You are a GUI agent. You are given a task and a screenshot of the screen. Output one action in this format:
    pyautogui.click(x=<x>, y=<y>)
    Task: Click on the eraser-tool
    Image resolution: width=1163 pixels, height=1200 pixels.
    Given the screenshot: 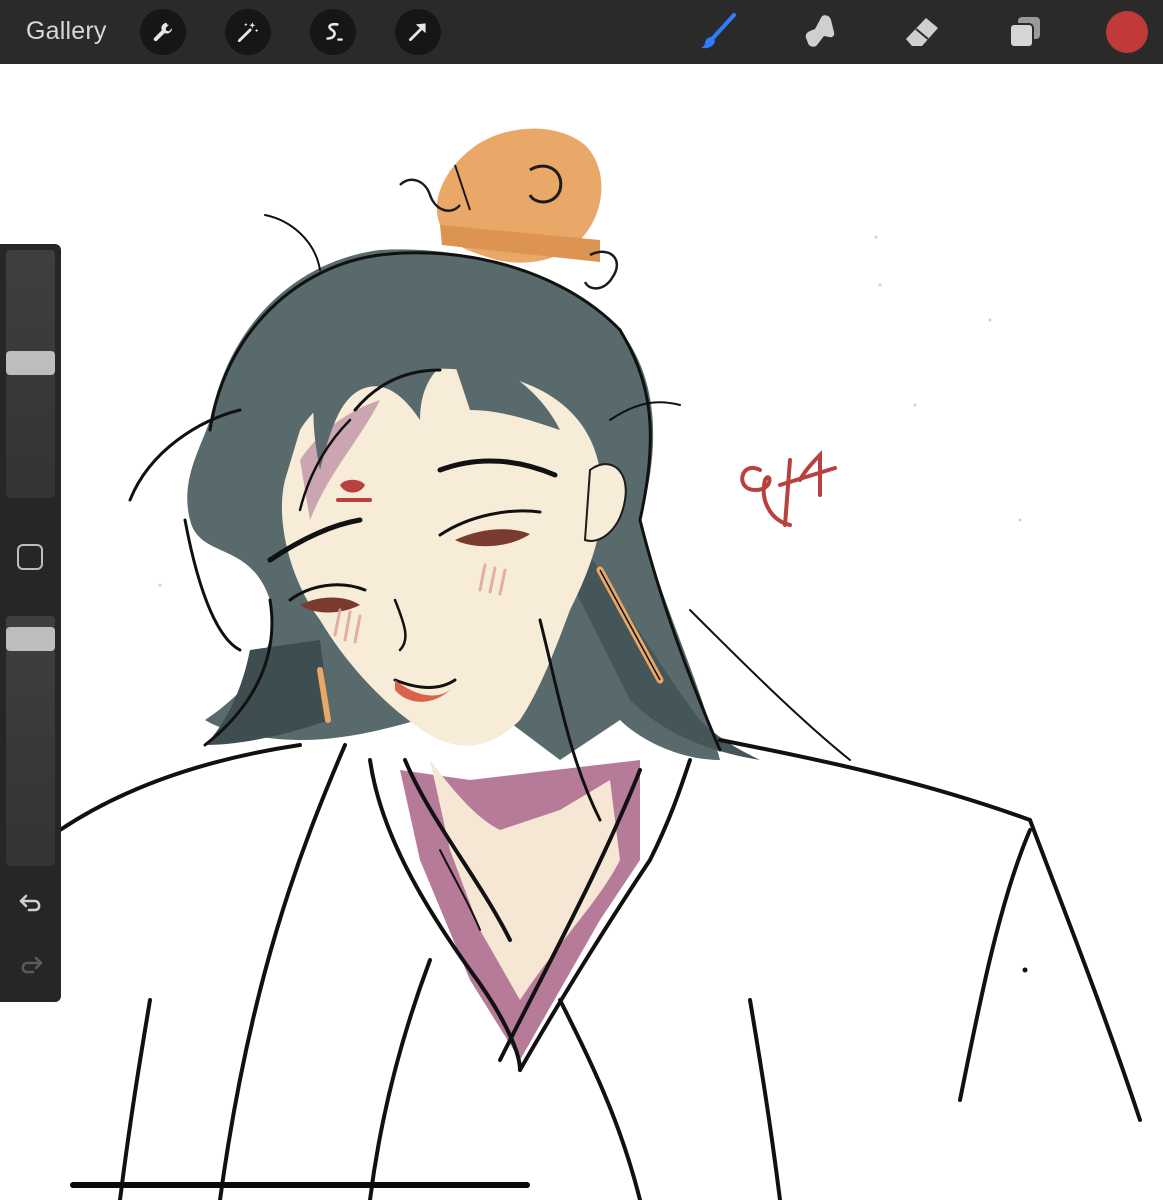 What is the action you would take?
    pyautogui.click(x=922, y=32)
    